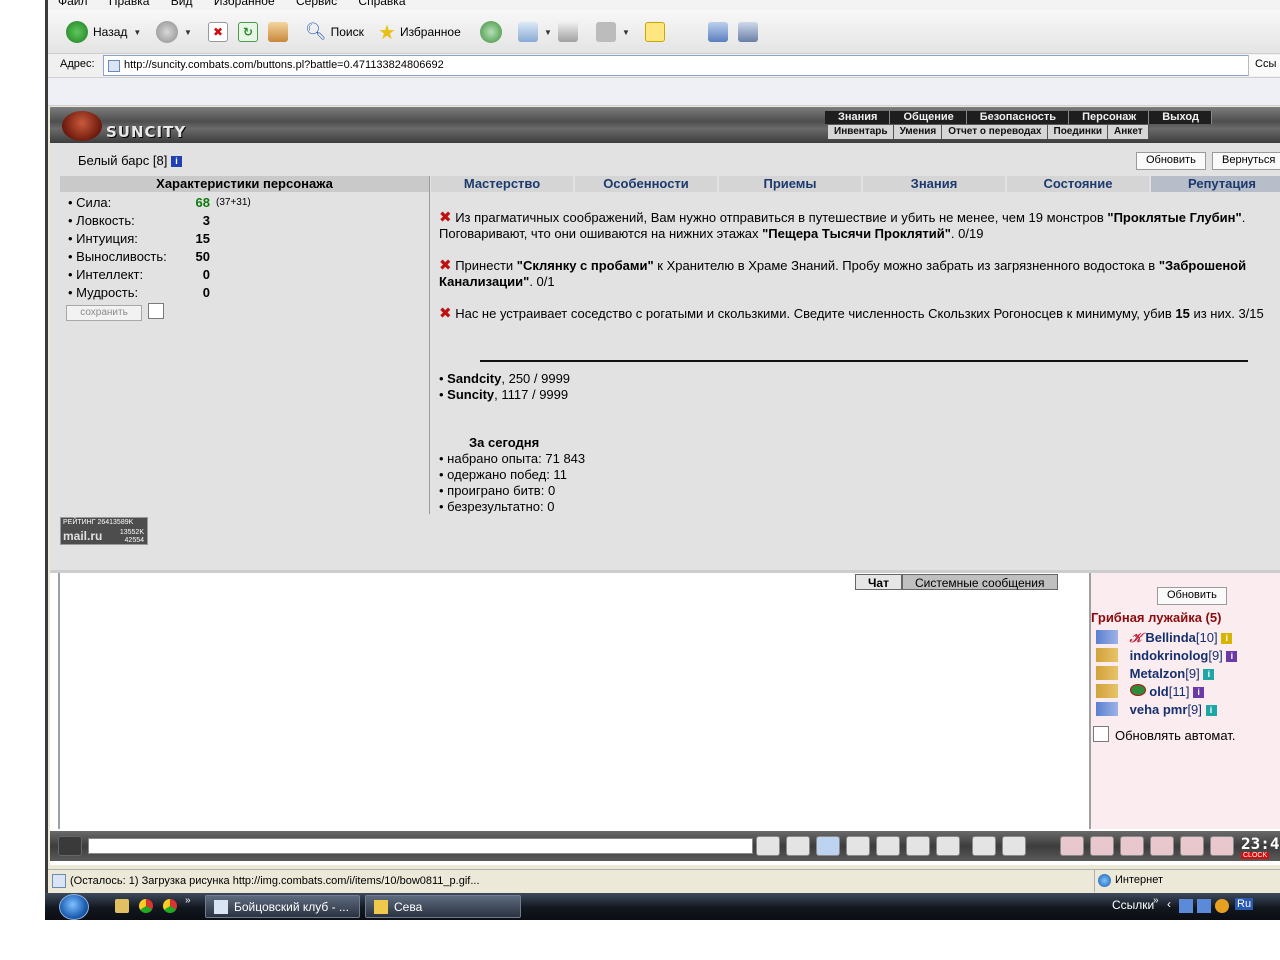 The height and width of the screenshot is (960, 1280). I want to click on users-refresh-button: Обновить, so click(1192, 596).